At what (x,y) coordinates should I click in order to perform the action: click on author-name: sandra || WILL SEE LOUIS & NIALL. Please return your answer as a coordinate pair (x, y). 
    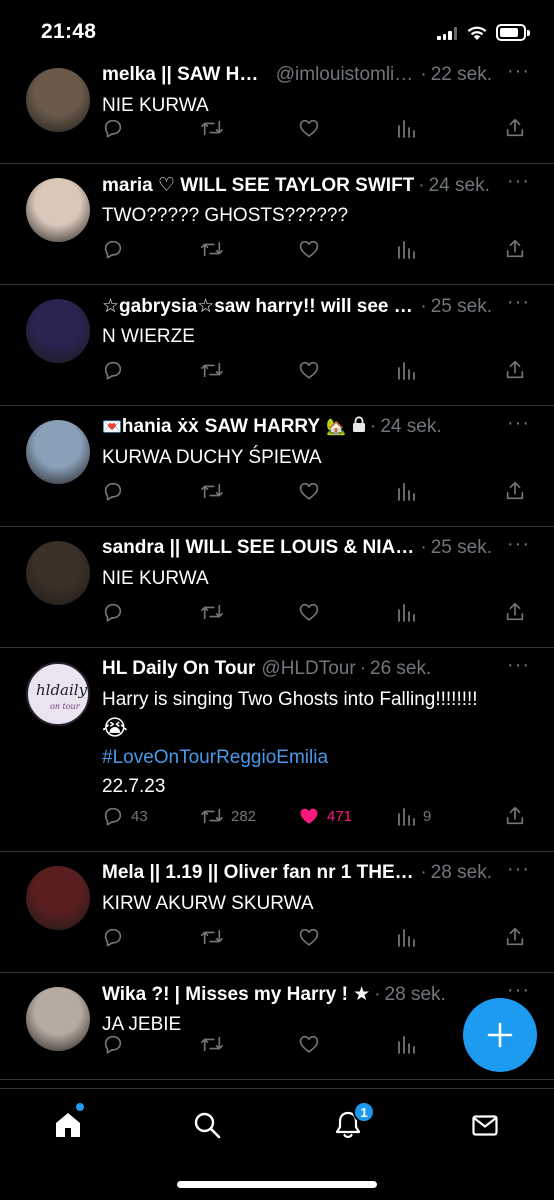
    Looking at the image, I should click on (259, 548).